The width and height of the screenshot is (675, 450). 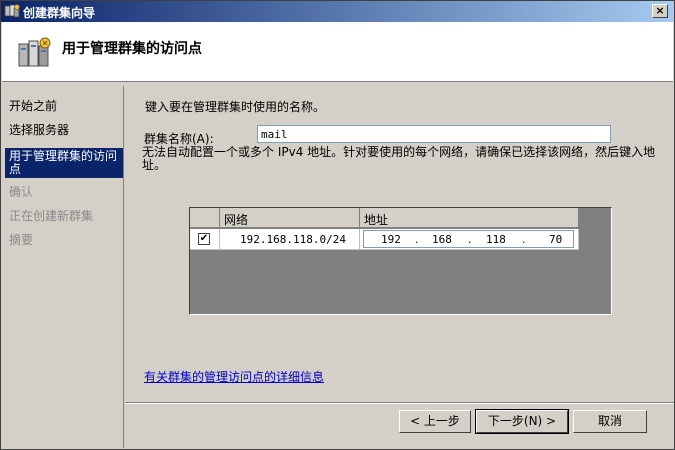 I want to click on table-row-check-cell: ✔, so click(x=205, y=239).